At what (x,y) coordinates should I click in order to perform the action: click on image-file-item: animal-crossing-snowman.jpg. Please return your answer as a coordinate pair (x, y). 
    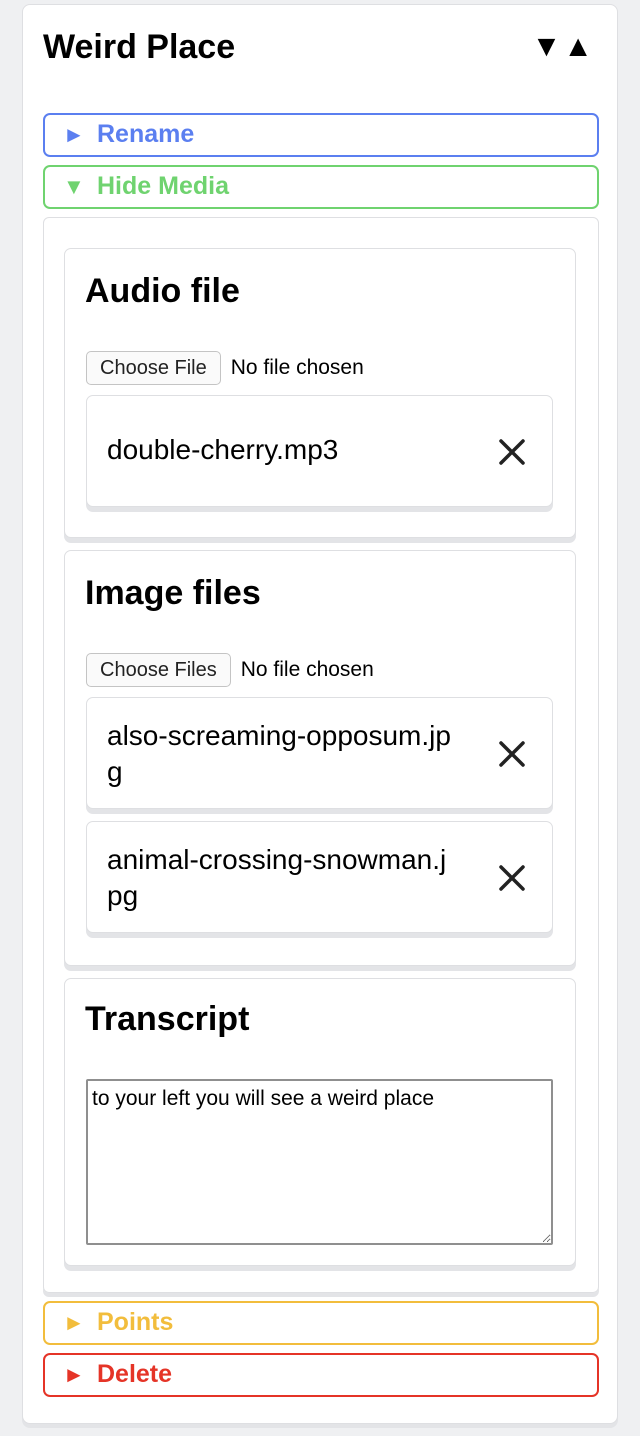
    Looking at the image, I should click on (319, 877).